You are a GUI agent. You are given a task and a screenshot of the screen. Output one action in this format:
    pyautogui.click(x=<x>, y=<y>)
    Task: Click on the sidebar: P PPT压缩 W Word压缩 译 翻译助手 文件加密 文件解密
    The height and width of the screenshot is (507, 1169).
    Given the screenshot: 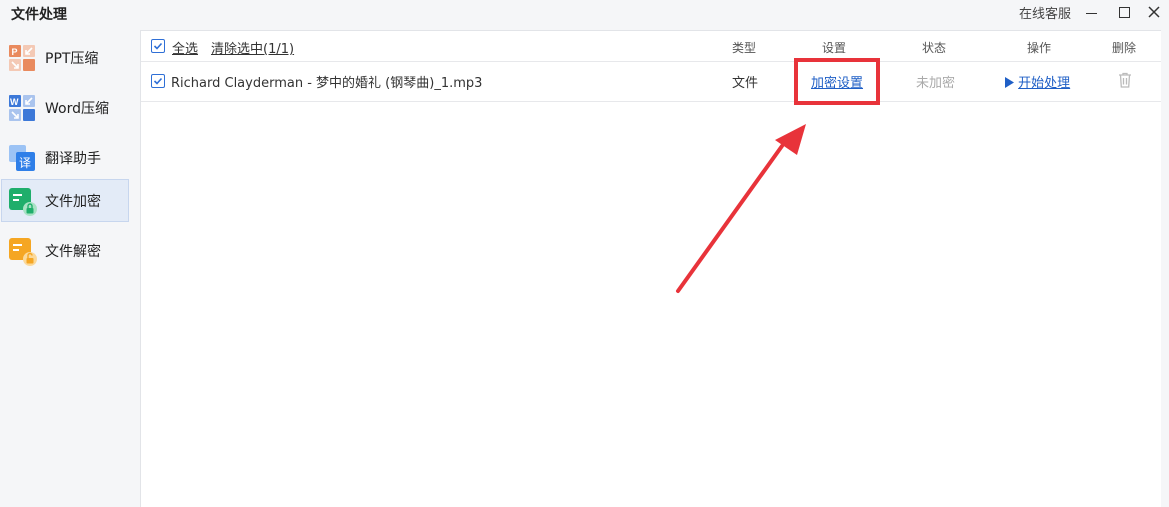 What is the action you would take?
    pyautogui.click(x=69, y=267)
    